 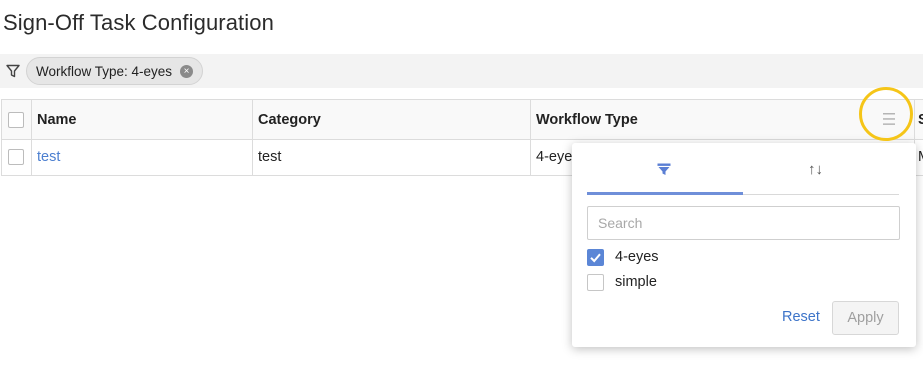 I want to click on option-simple: simple, so click(x=622, y=282).